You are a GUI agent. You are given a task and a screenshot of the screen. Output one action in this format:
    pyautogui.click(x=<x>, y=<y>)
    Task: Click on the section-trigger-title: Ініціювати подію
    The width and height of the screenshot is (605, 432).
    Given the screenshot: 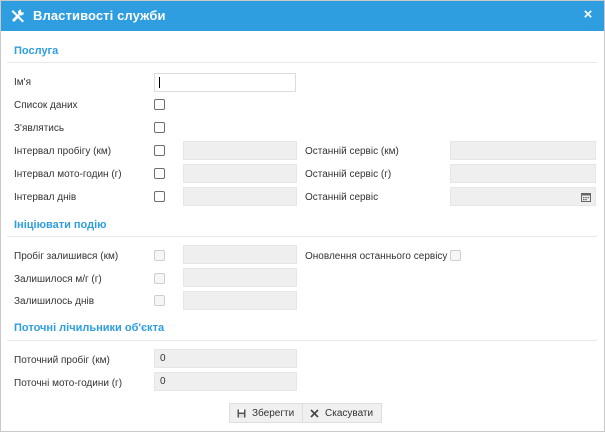 What is the action you would take?
    pyautogui.click(x=60, y=225)
    